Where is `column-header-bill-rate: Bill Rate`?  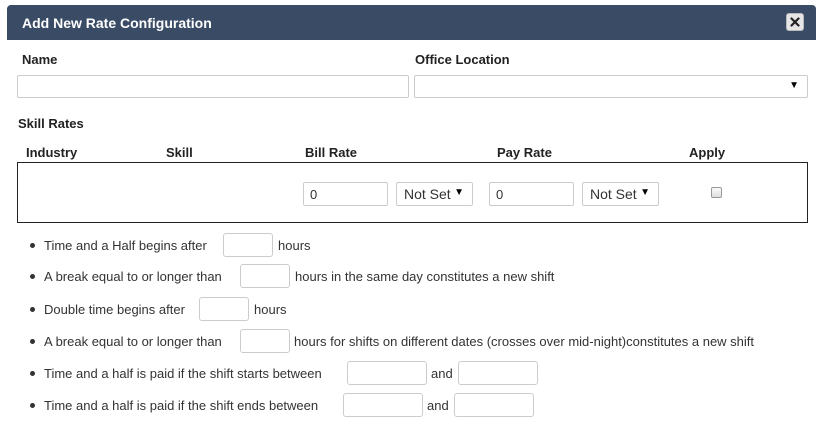
column-header-bill-rate: Bill Rate is located at coordinates (331, 152).